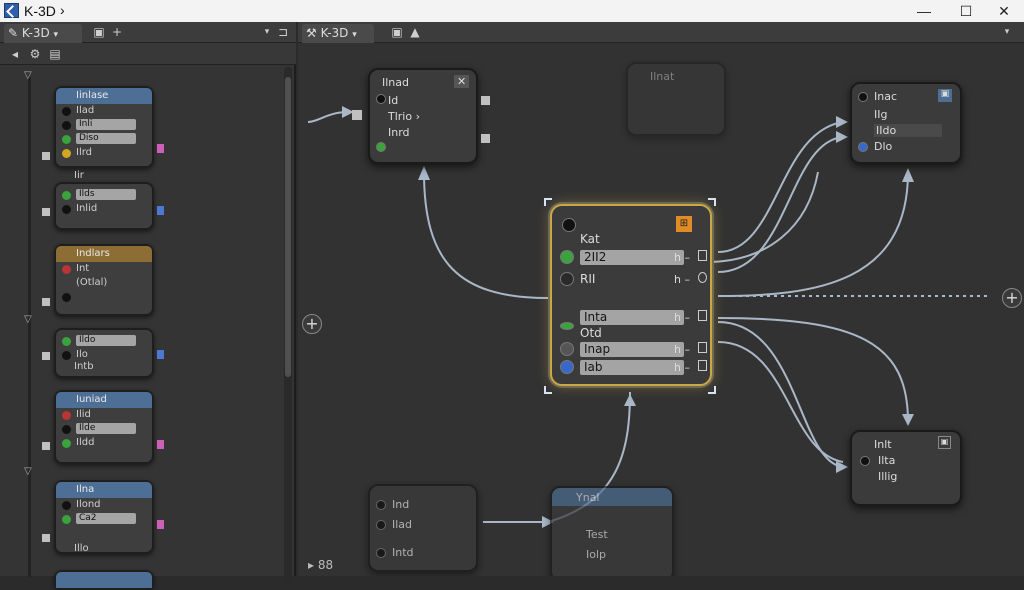  I want to click on left-node-0: Iinlase Ilad Inli Diso Ilrd, so click(103, 127).